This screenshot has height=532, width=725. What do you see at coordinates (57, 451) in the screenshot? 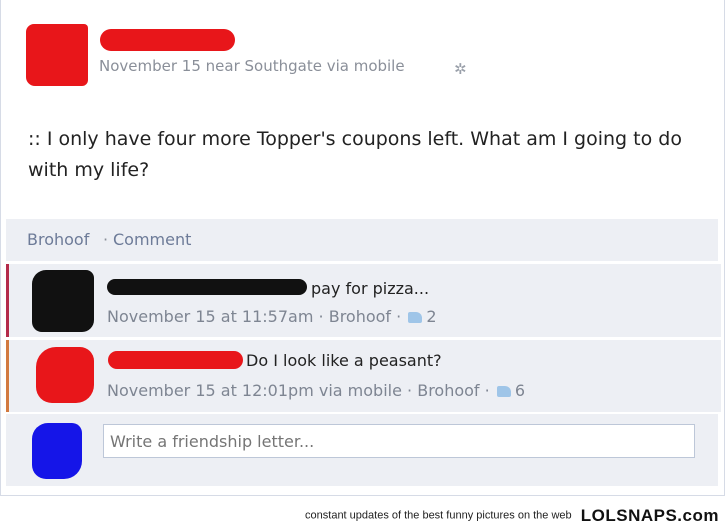
I see `viewer-avatar-redacted` at bounding box center [57, 451].